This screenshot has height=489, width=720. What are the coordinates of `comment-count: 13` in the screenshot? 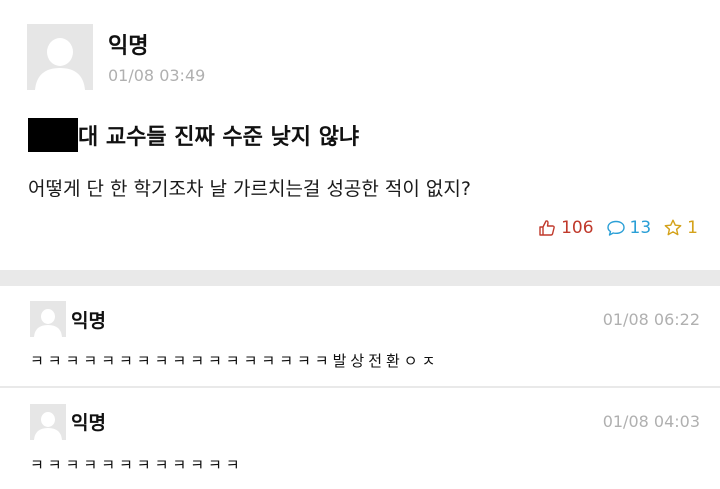 It's located at (640, 228).